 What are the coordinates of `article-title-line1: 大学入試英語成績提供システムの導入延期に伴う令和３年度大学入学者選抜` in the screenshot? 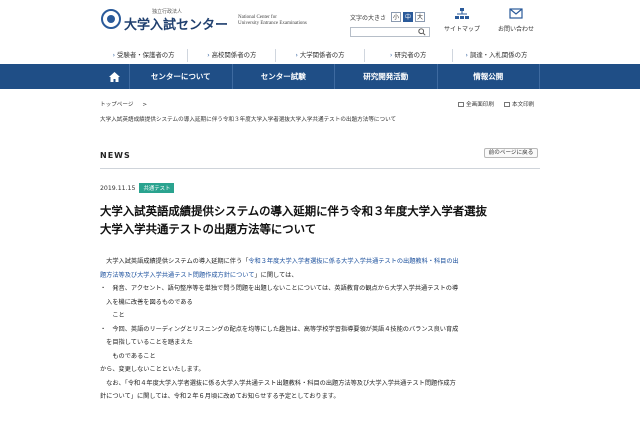 It's located at (293, 211).